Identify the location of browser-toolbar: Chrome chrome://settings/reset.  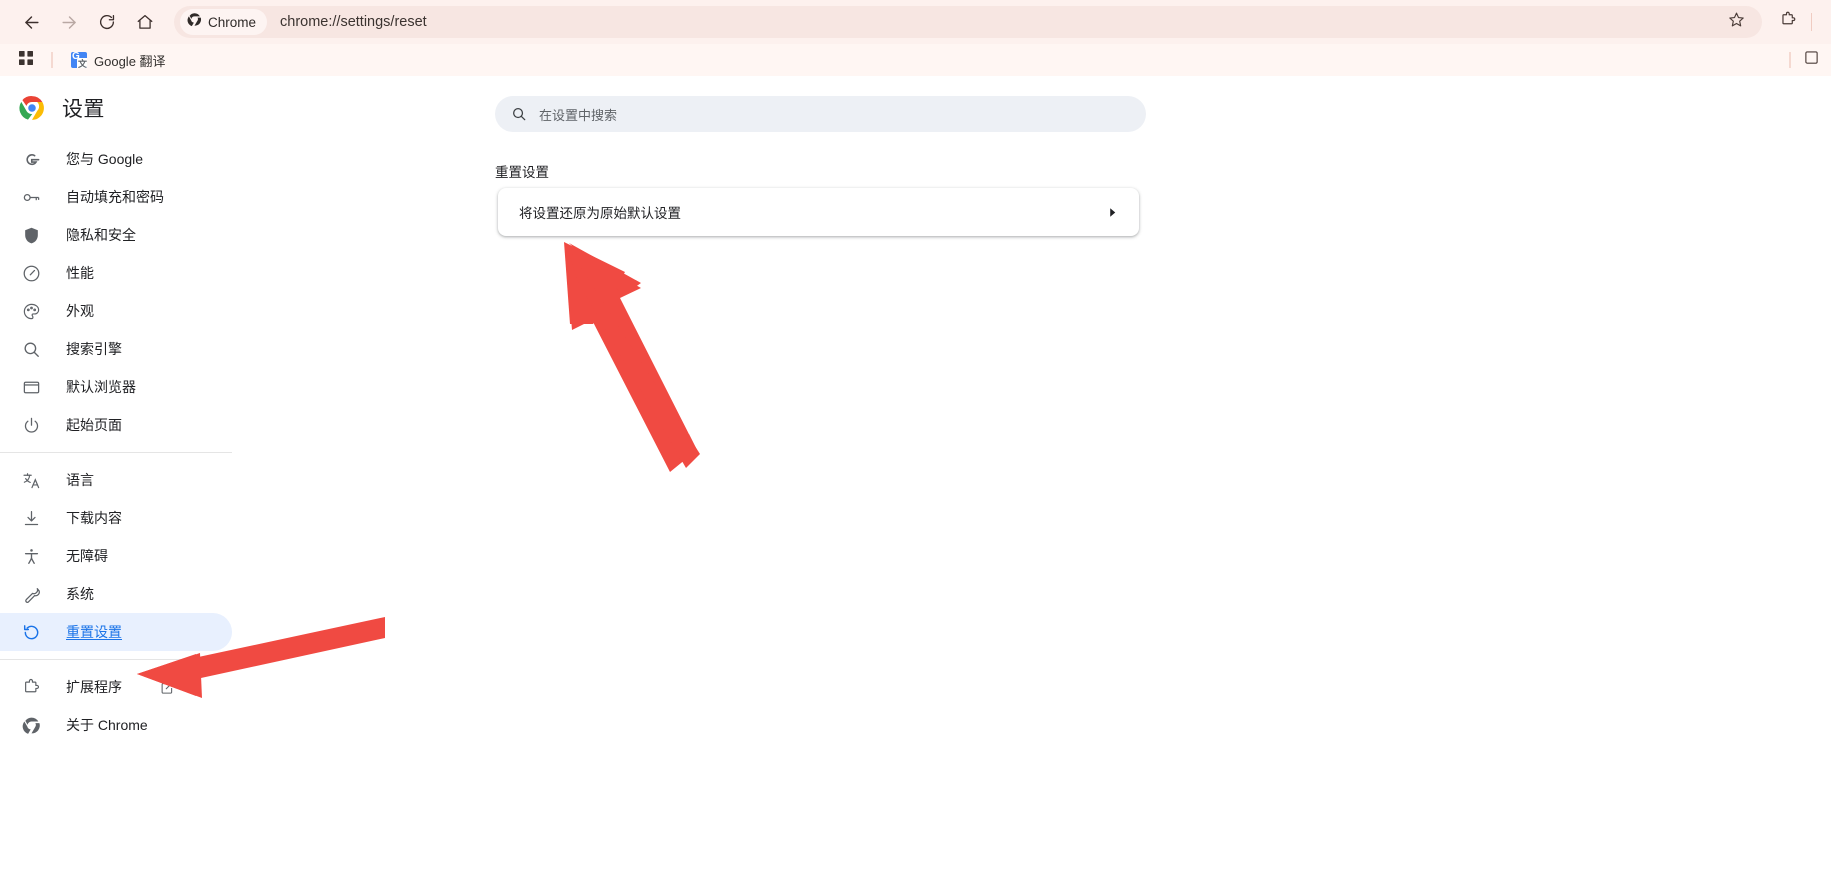
(915, 22).